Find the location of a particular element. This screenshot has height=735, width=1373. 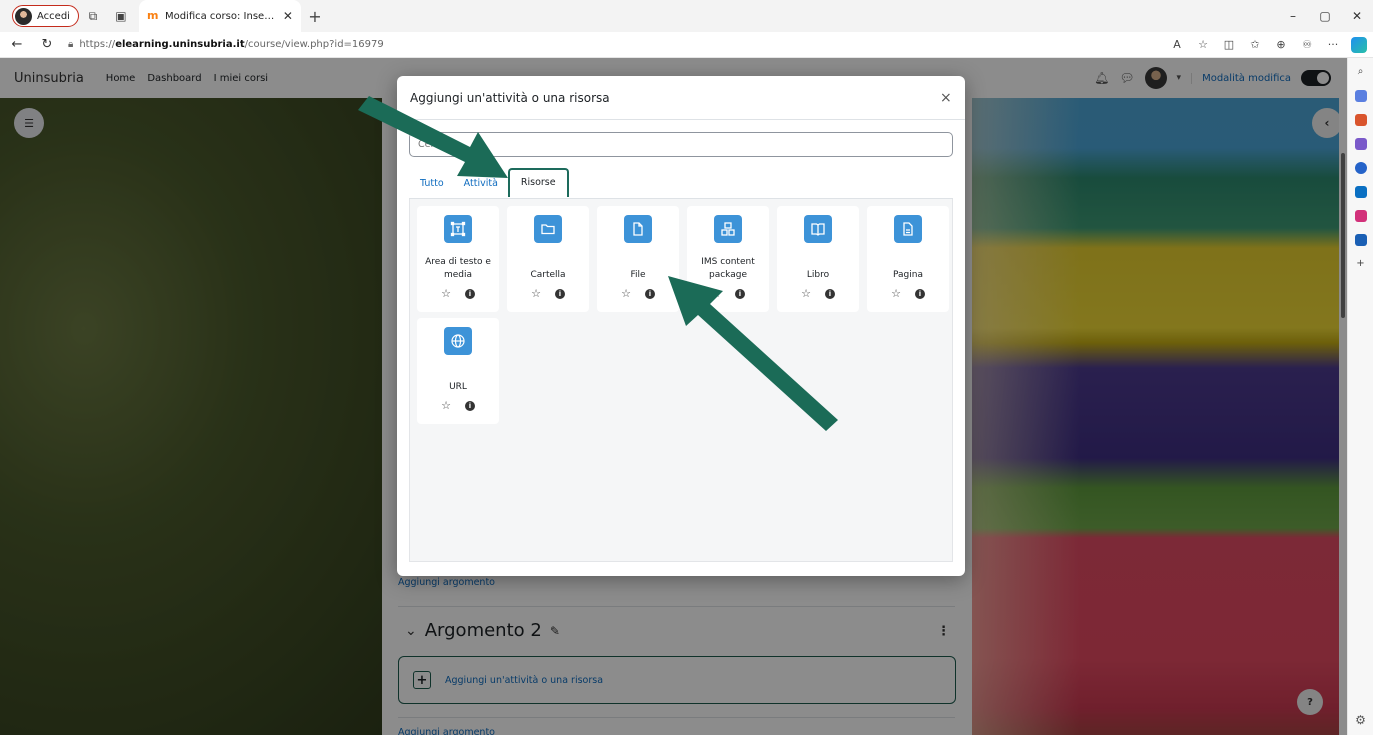

sidebar-office-icon is located at coordinates (1360, 168).